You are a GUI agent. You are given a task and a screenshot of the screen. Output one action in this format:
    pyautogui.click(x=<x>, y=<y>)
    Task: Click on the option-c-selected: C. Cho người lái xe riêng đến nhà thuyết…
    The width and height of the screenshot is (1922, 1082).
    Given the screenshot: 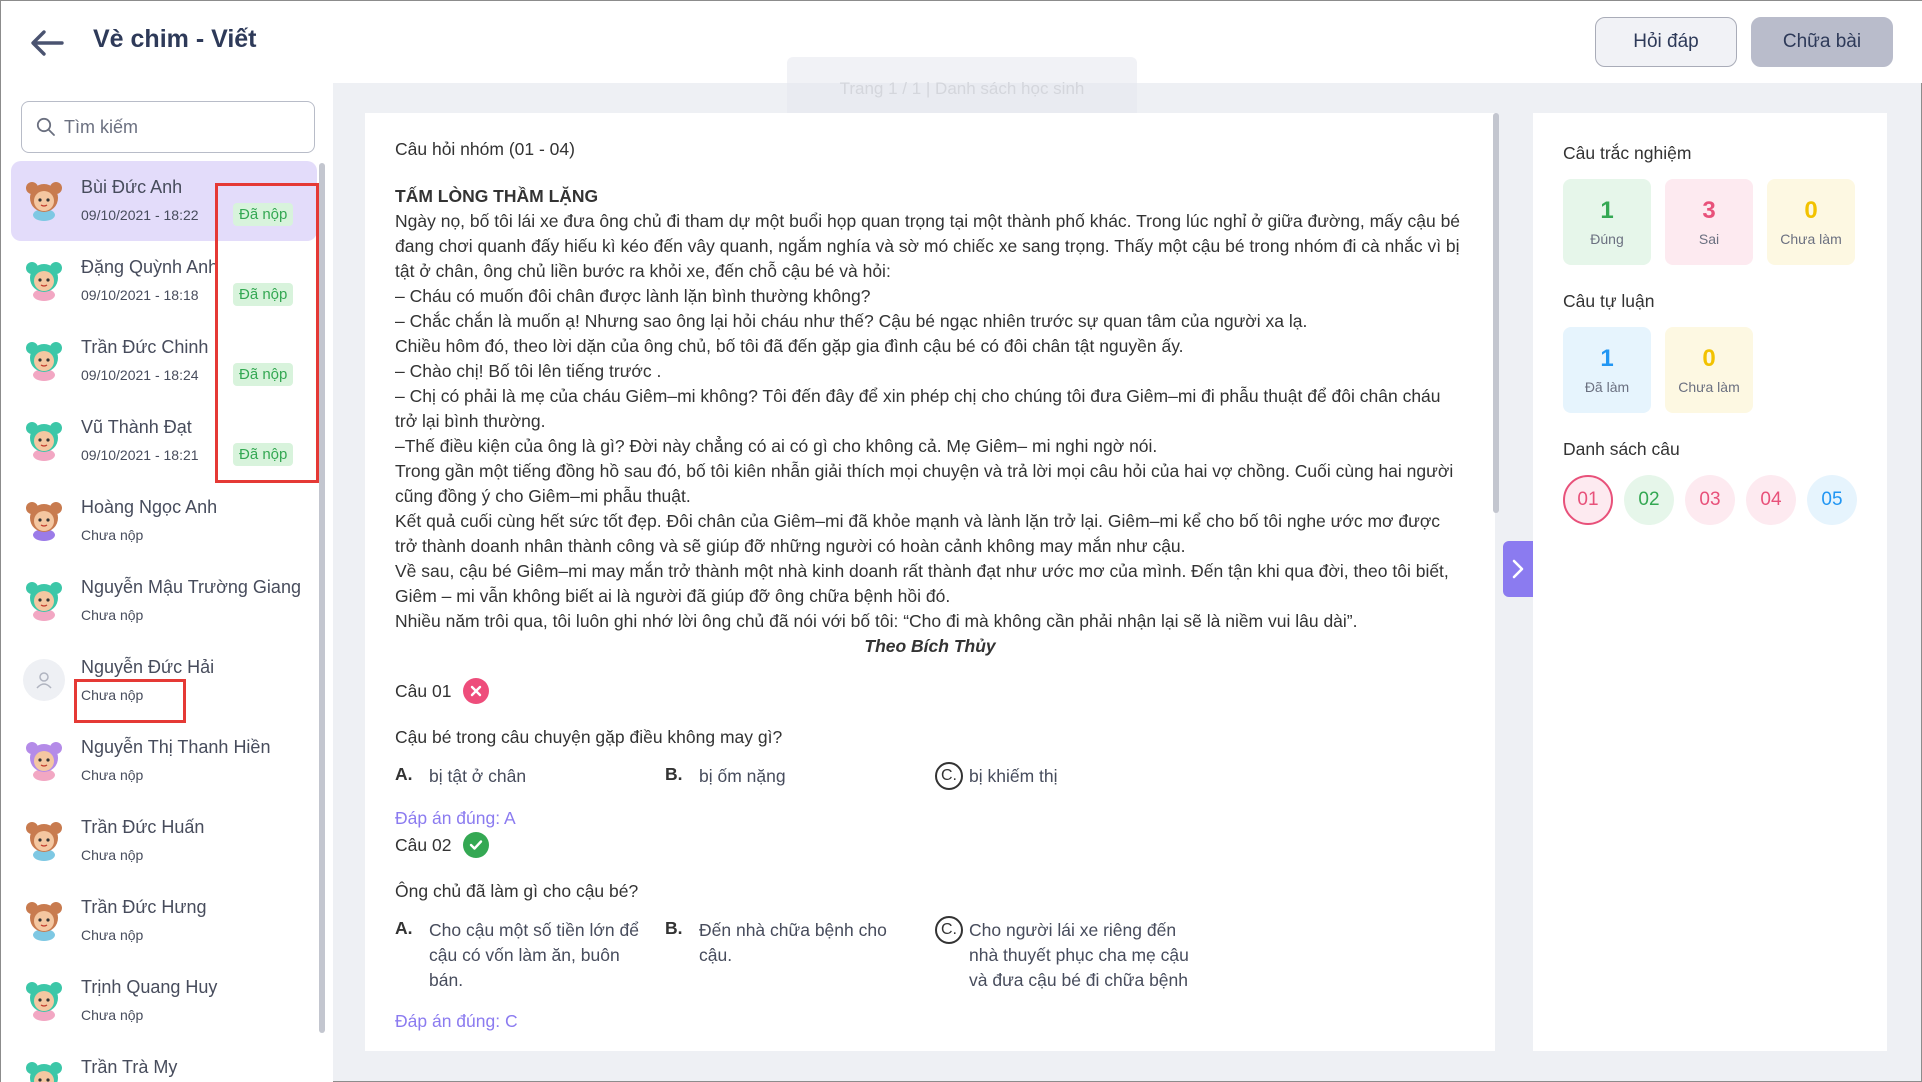 What is the action you would take?
    pyautogui.click(x=1070, y=954)
    